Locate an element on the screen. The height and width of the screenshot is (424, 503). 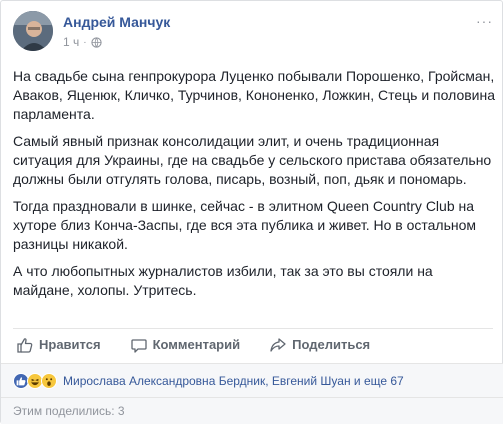
globe-icon is located at coordinates (96, 42).